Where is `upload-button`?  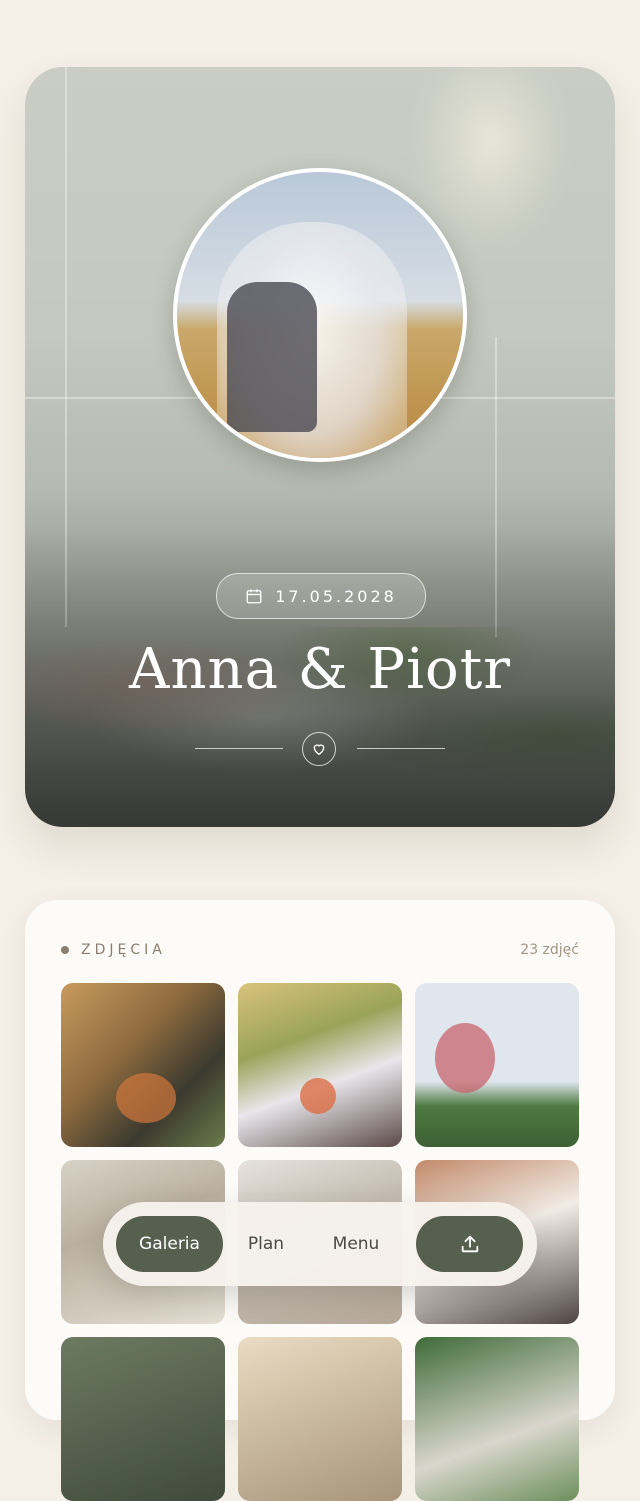
upload-button is located at coordinates (469, 1244).